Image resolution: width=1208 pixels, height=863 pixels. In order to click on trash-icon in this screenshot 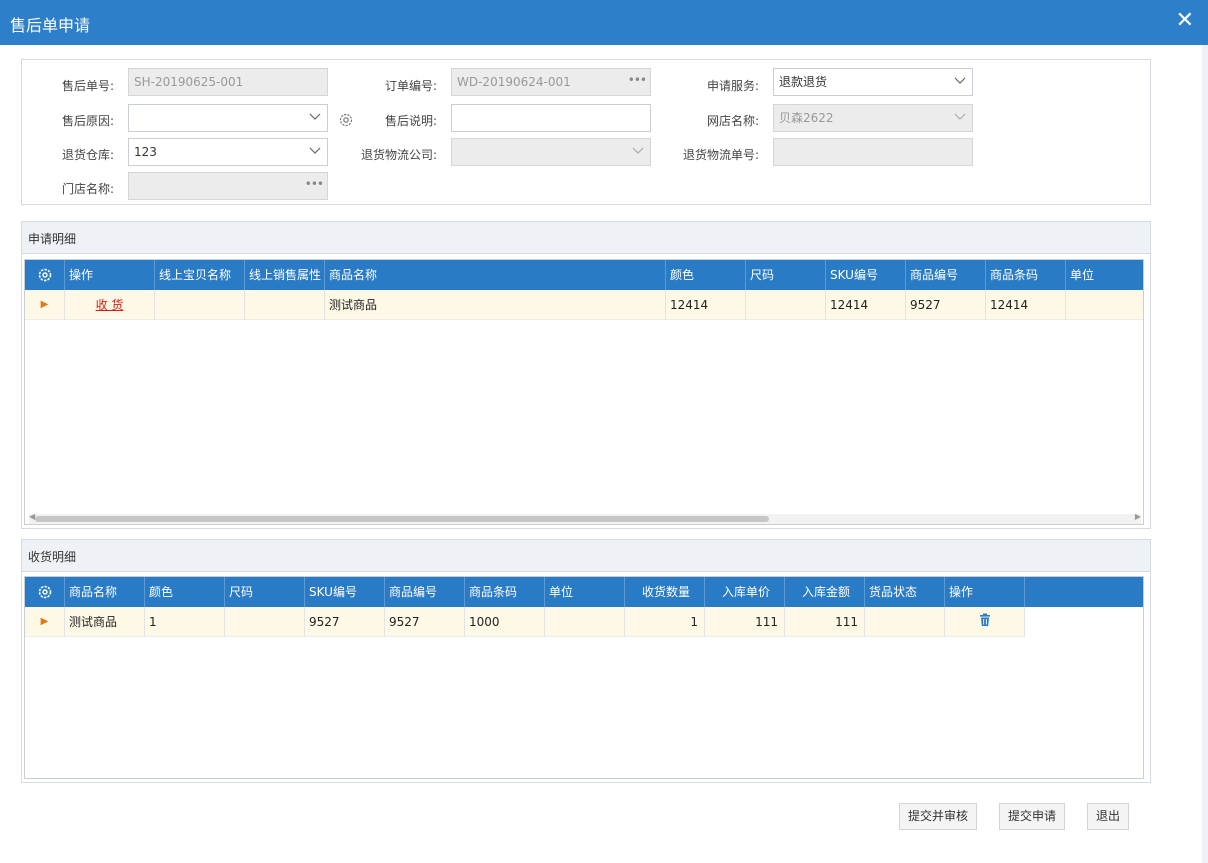, I will do `click(985, 620)`.